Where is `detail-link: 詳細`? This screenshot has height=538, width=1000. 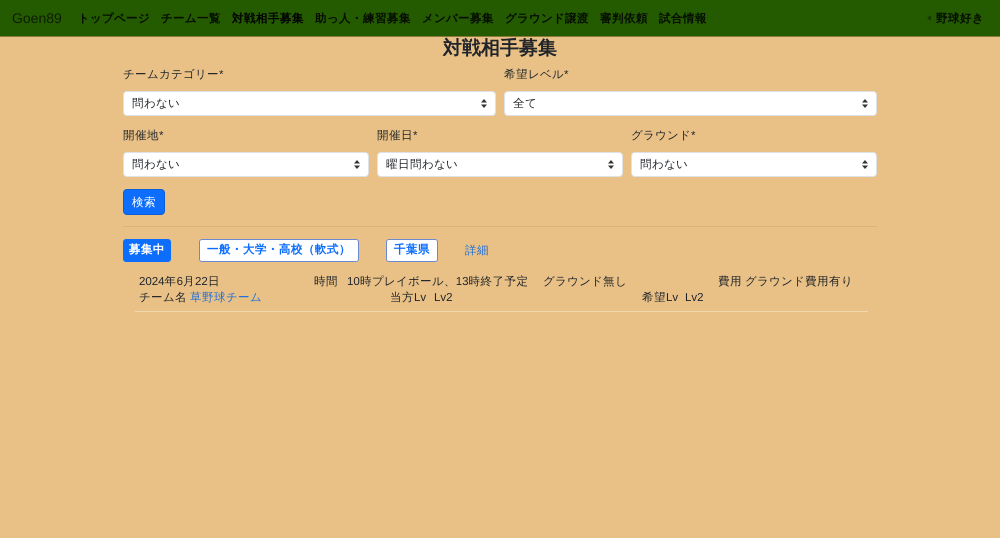
detail-link: 詳細 is located at coordinates (477, 250).